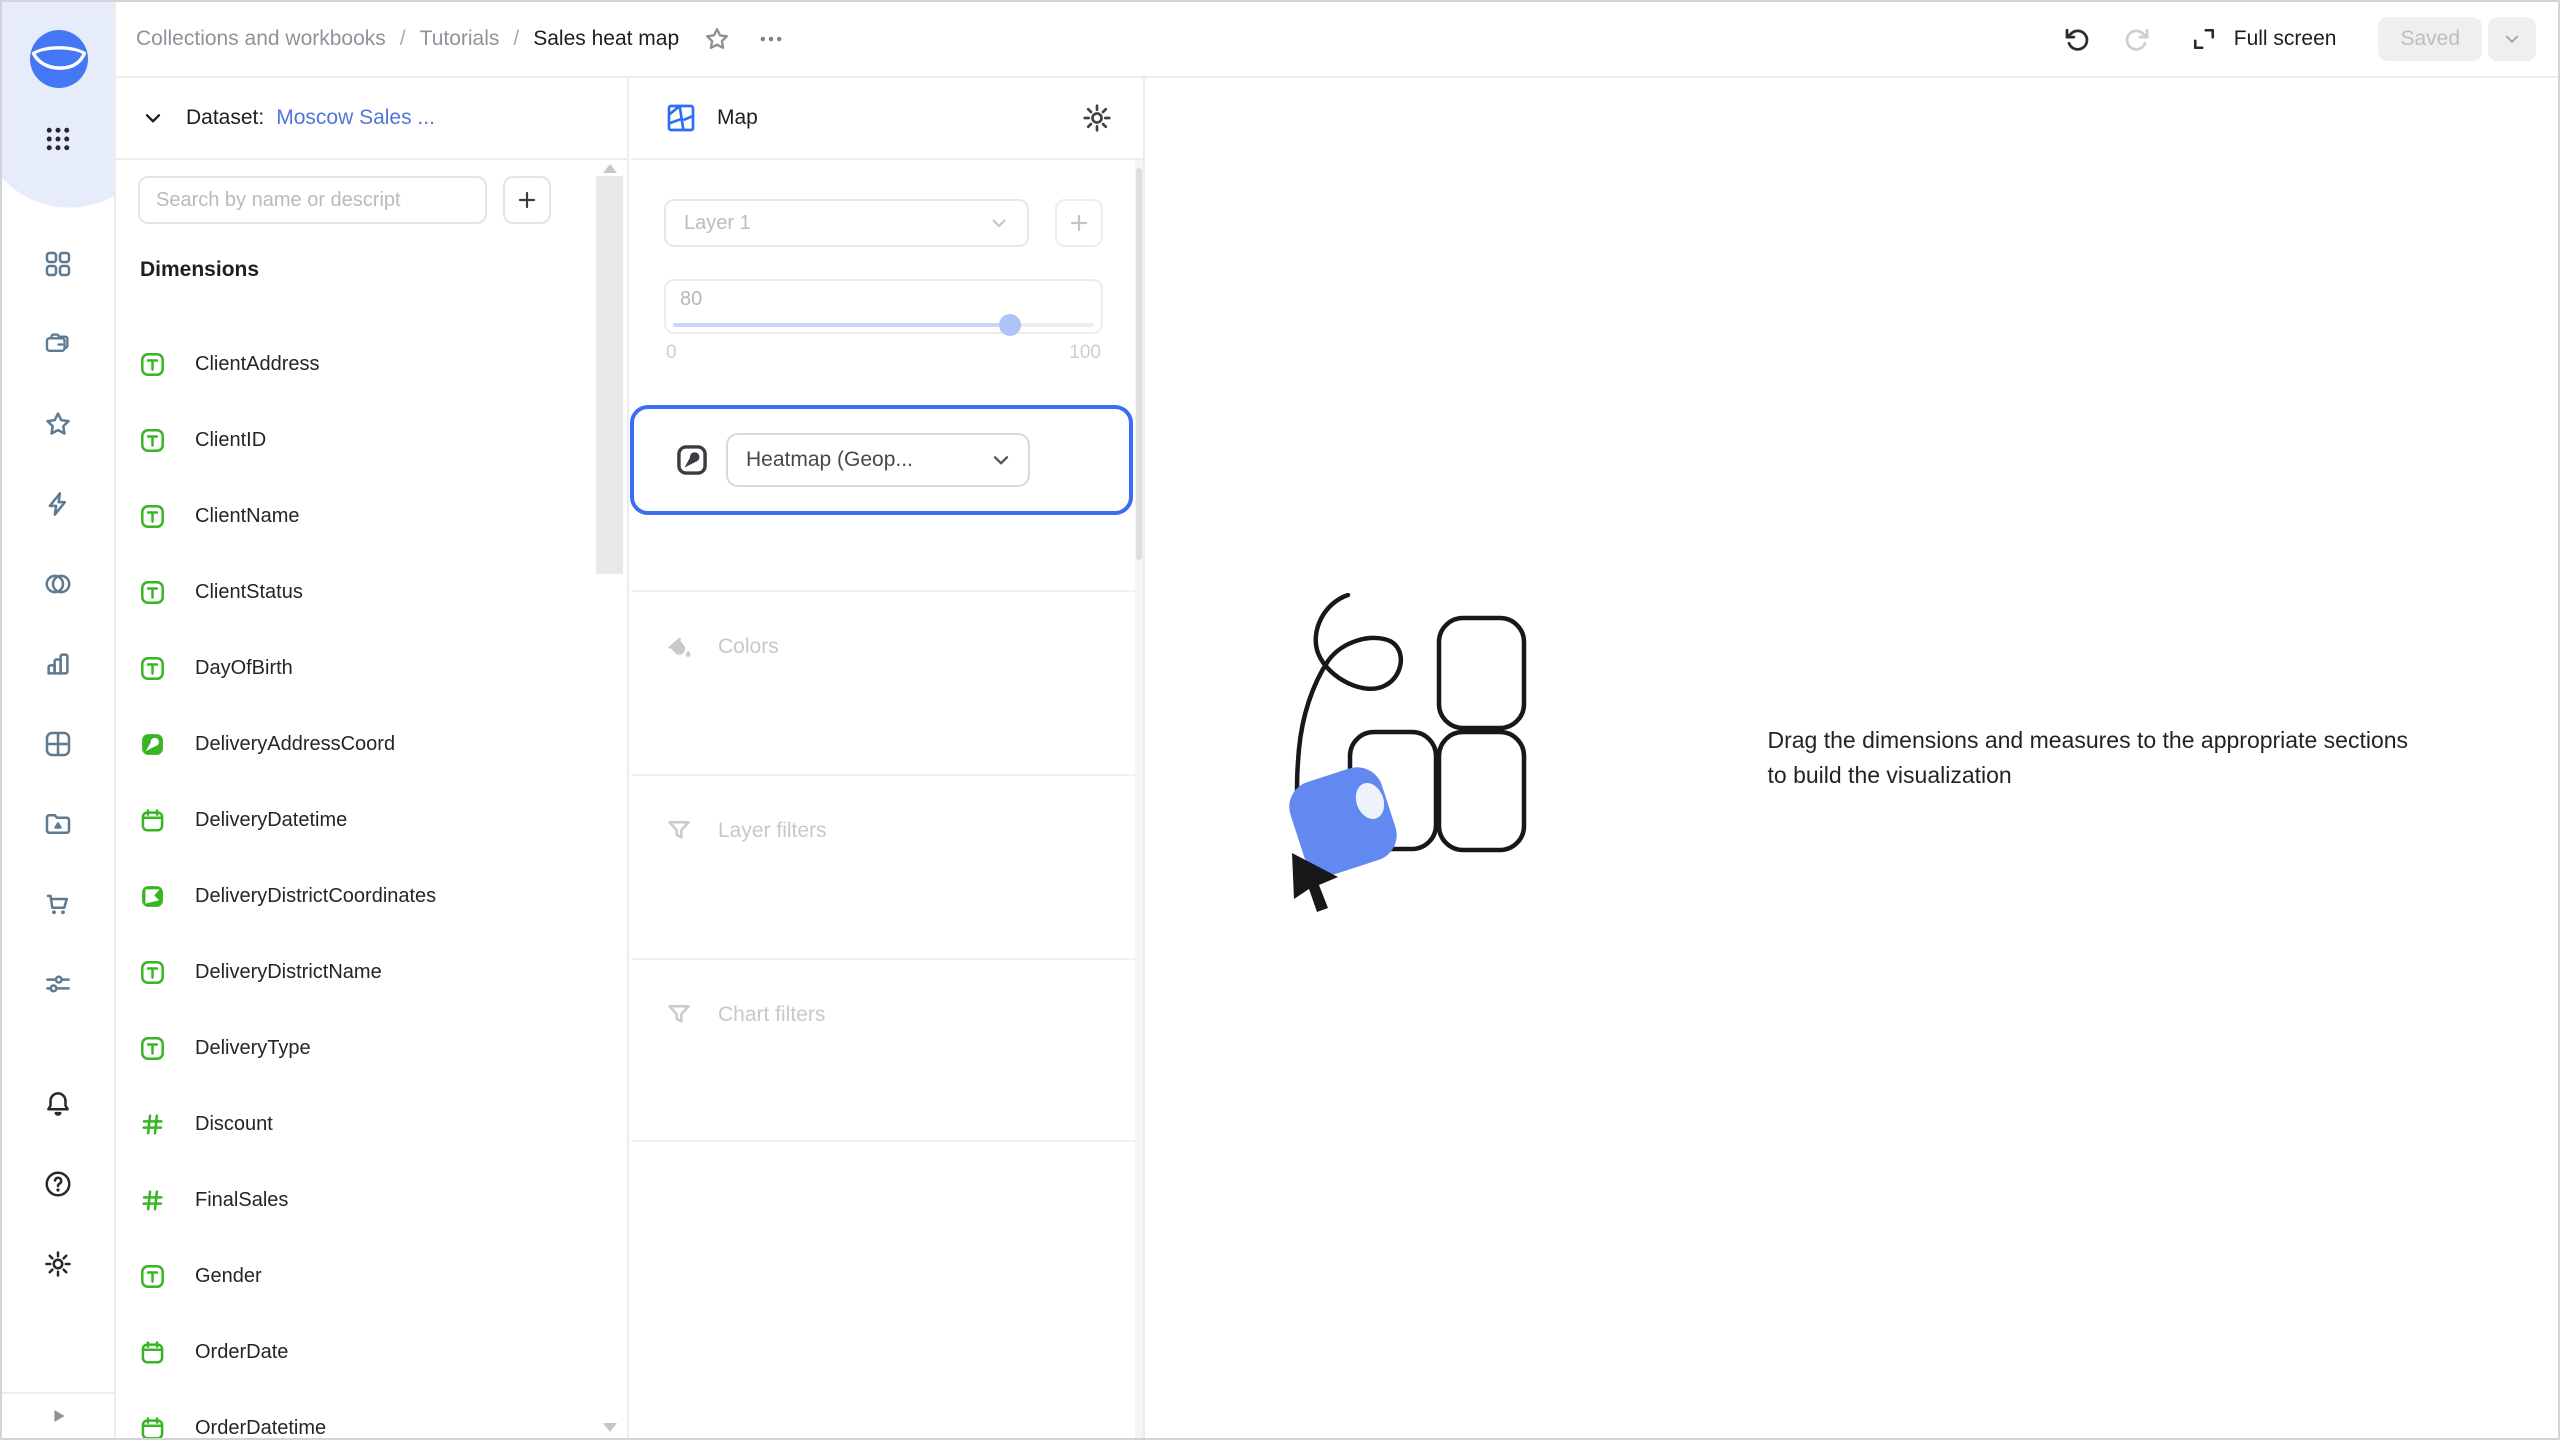 Image resolution: width=2560 pixels, height=1440 pixels. What do you see at coordinates (681, 118) in the screenshot?
I see `map-icon` at bounding box center [681, 118].